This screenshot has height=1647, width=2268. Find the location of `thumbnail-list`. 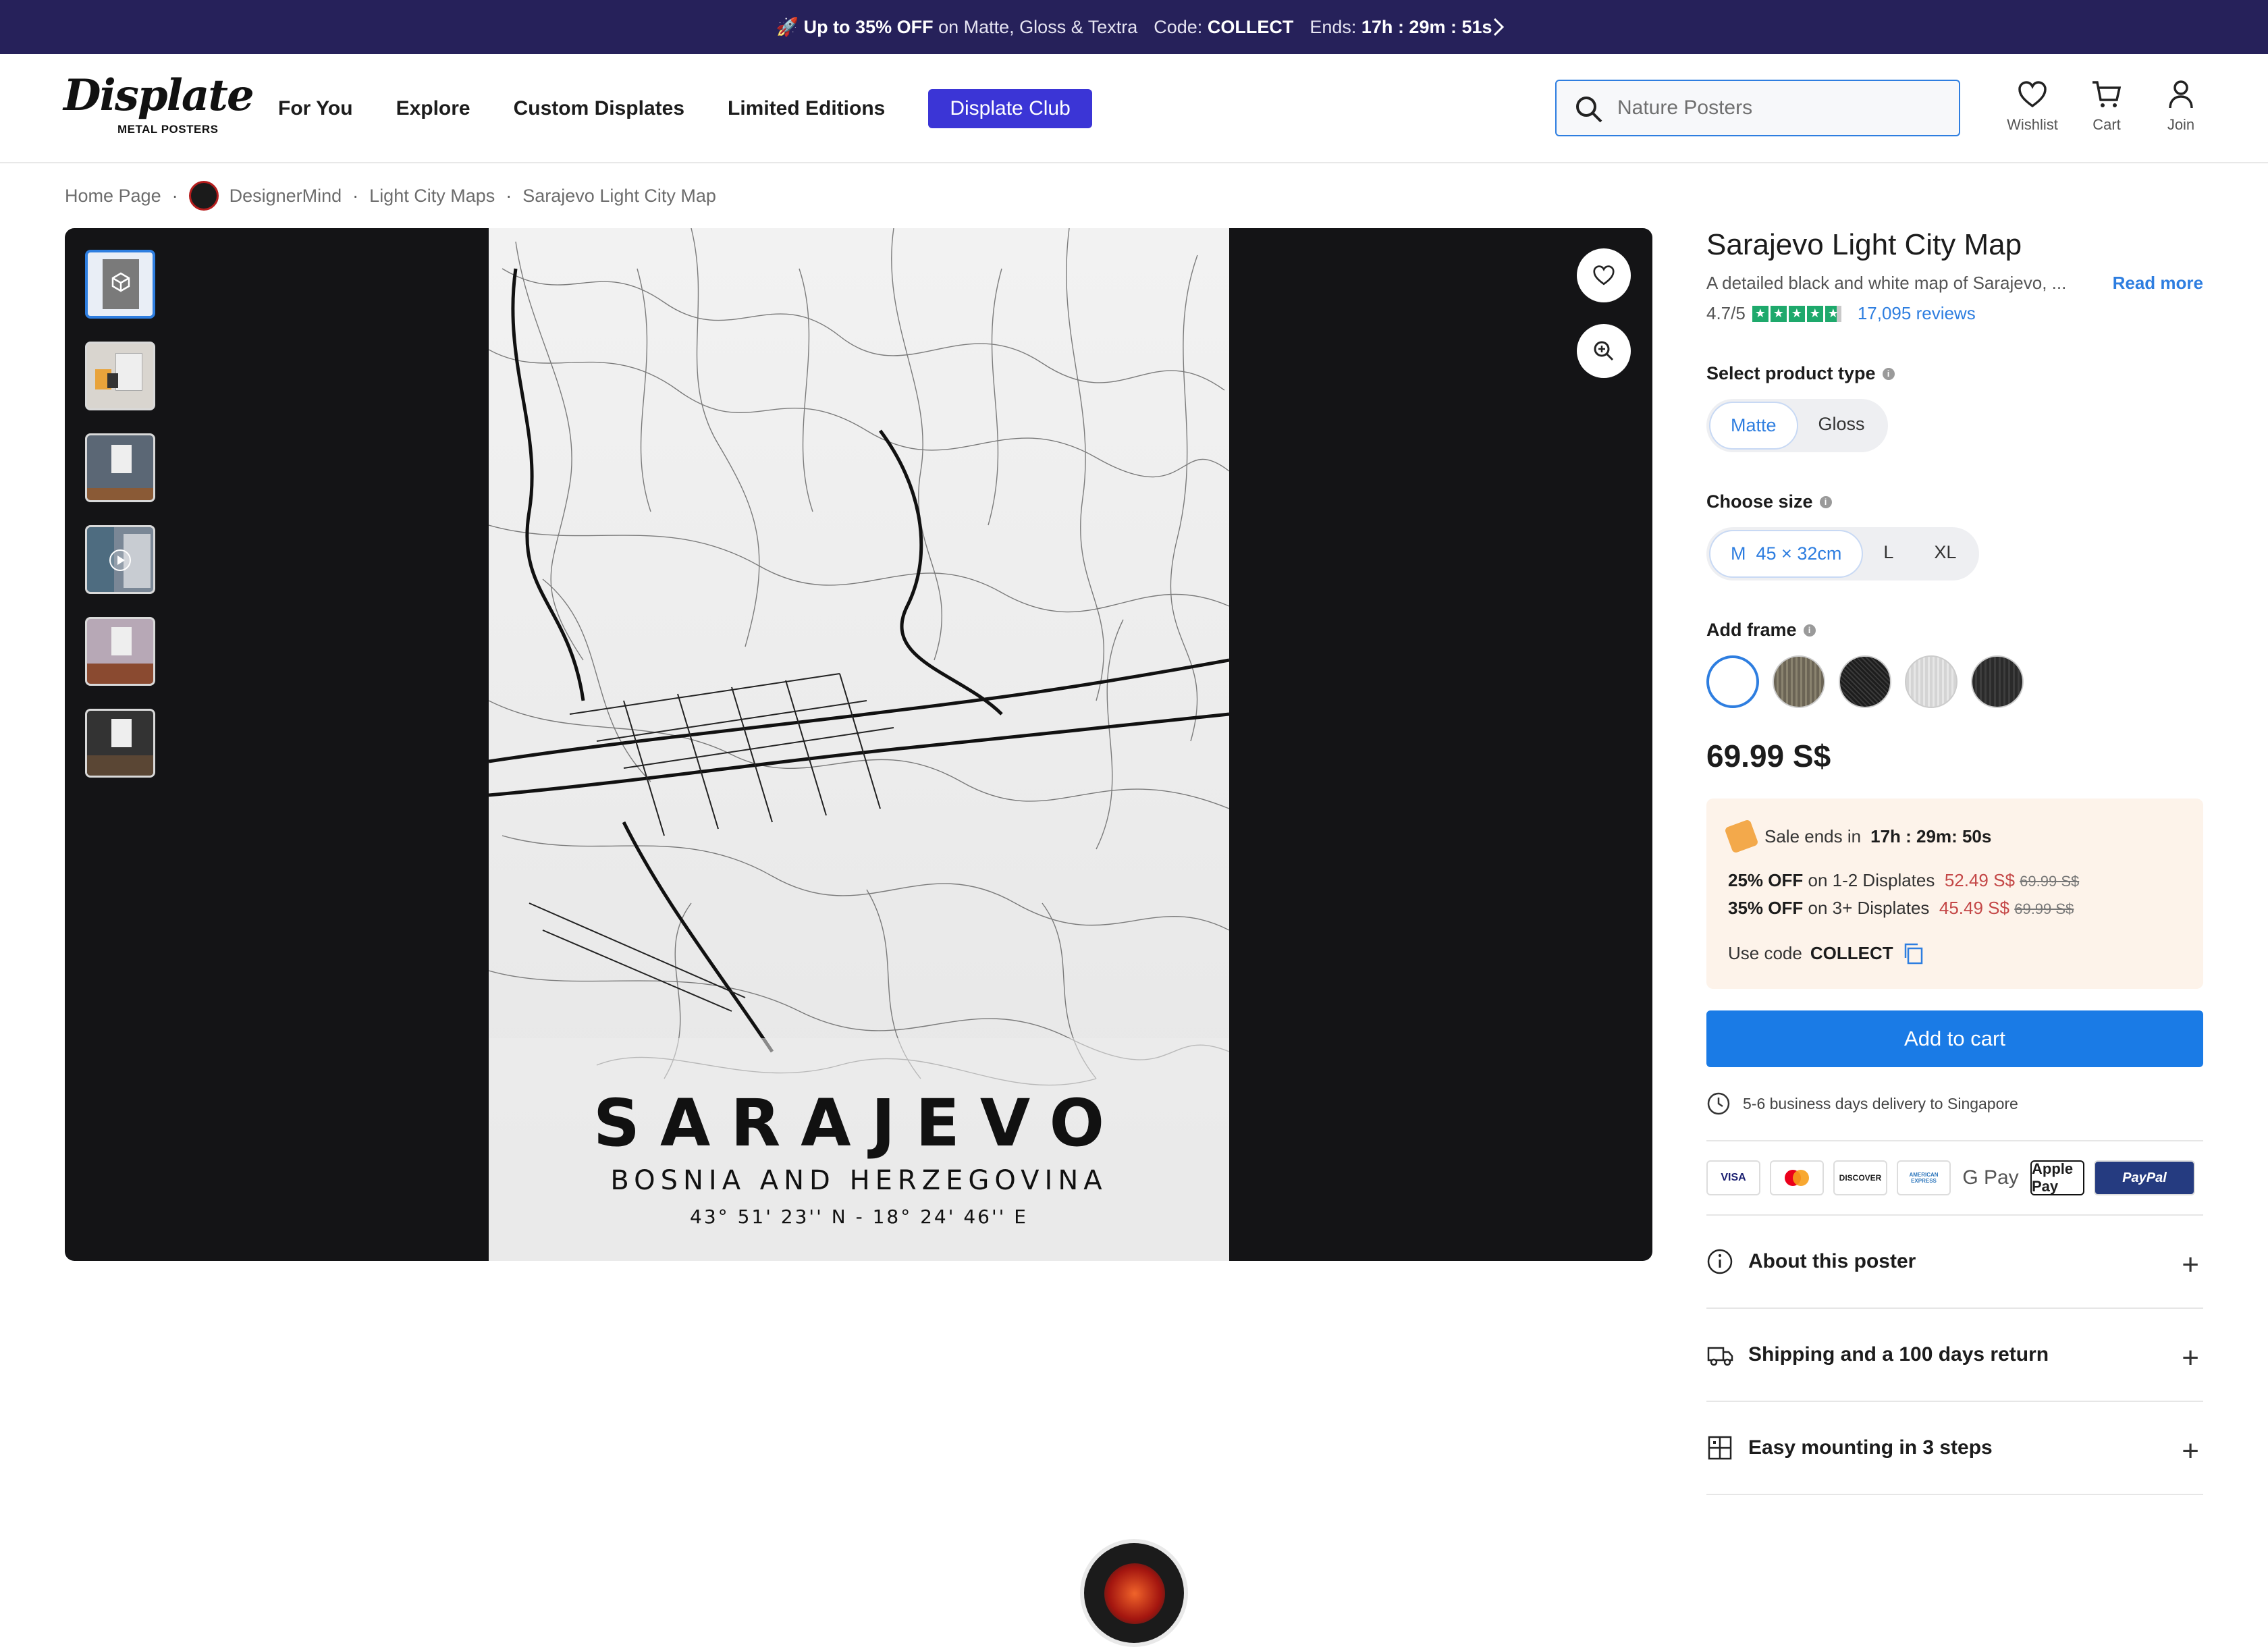

thumbnail-list is located at coordinates (120, 514).